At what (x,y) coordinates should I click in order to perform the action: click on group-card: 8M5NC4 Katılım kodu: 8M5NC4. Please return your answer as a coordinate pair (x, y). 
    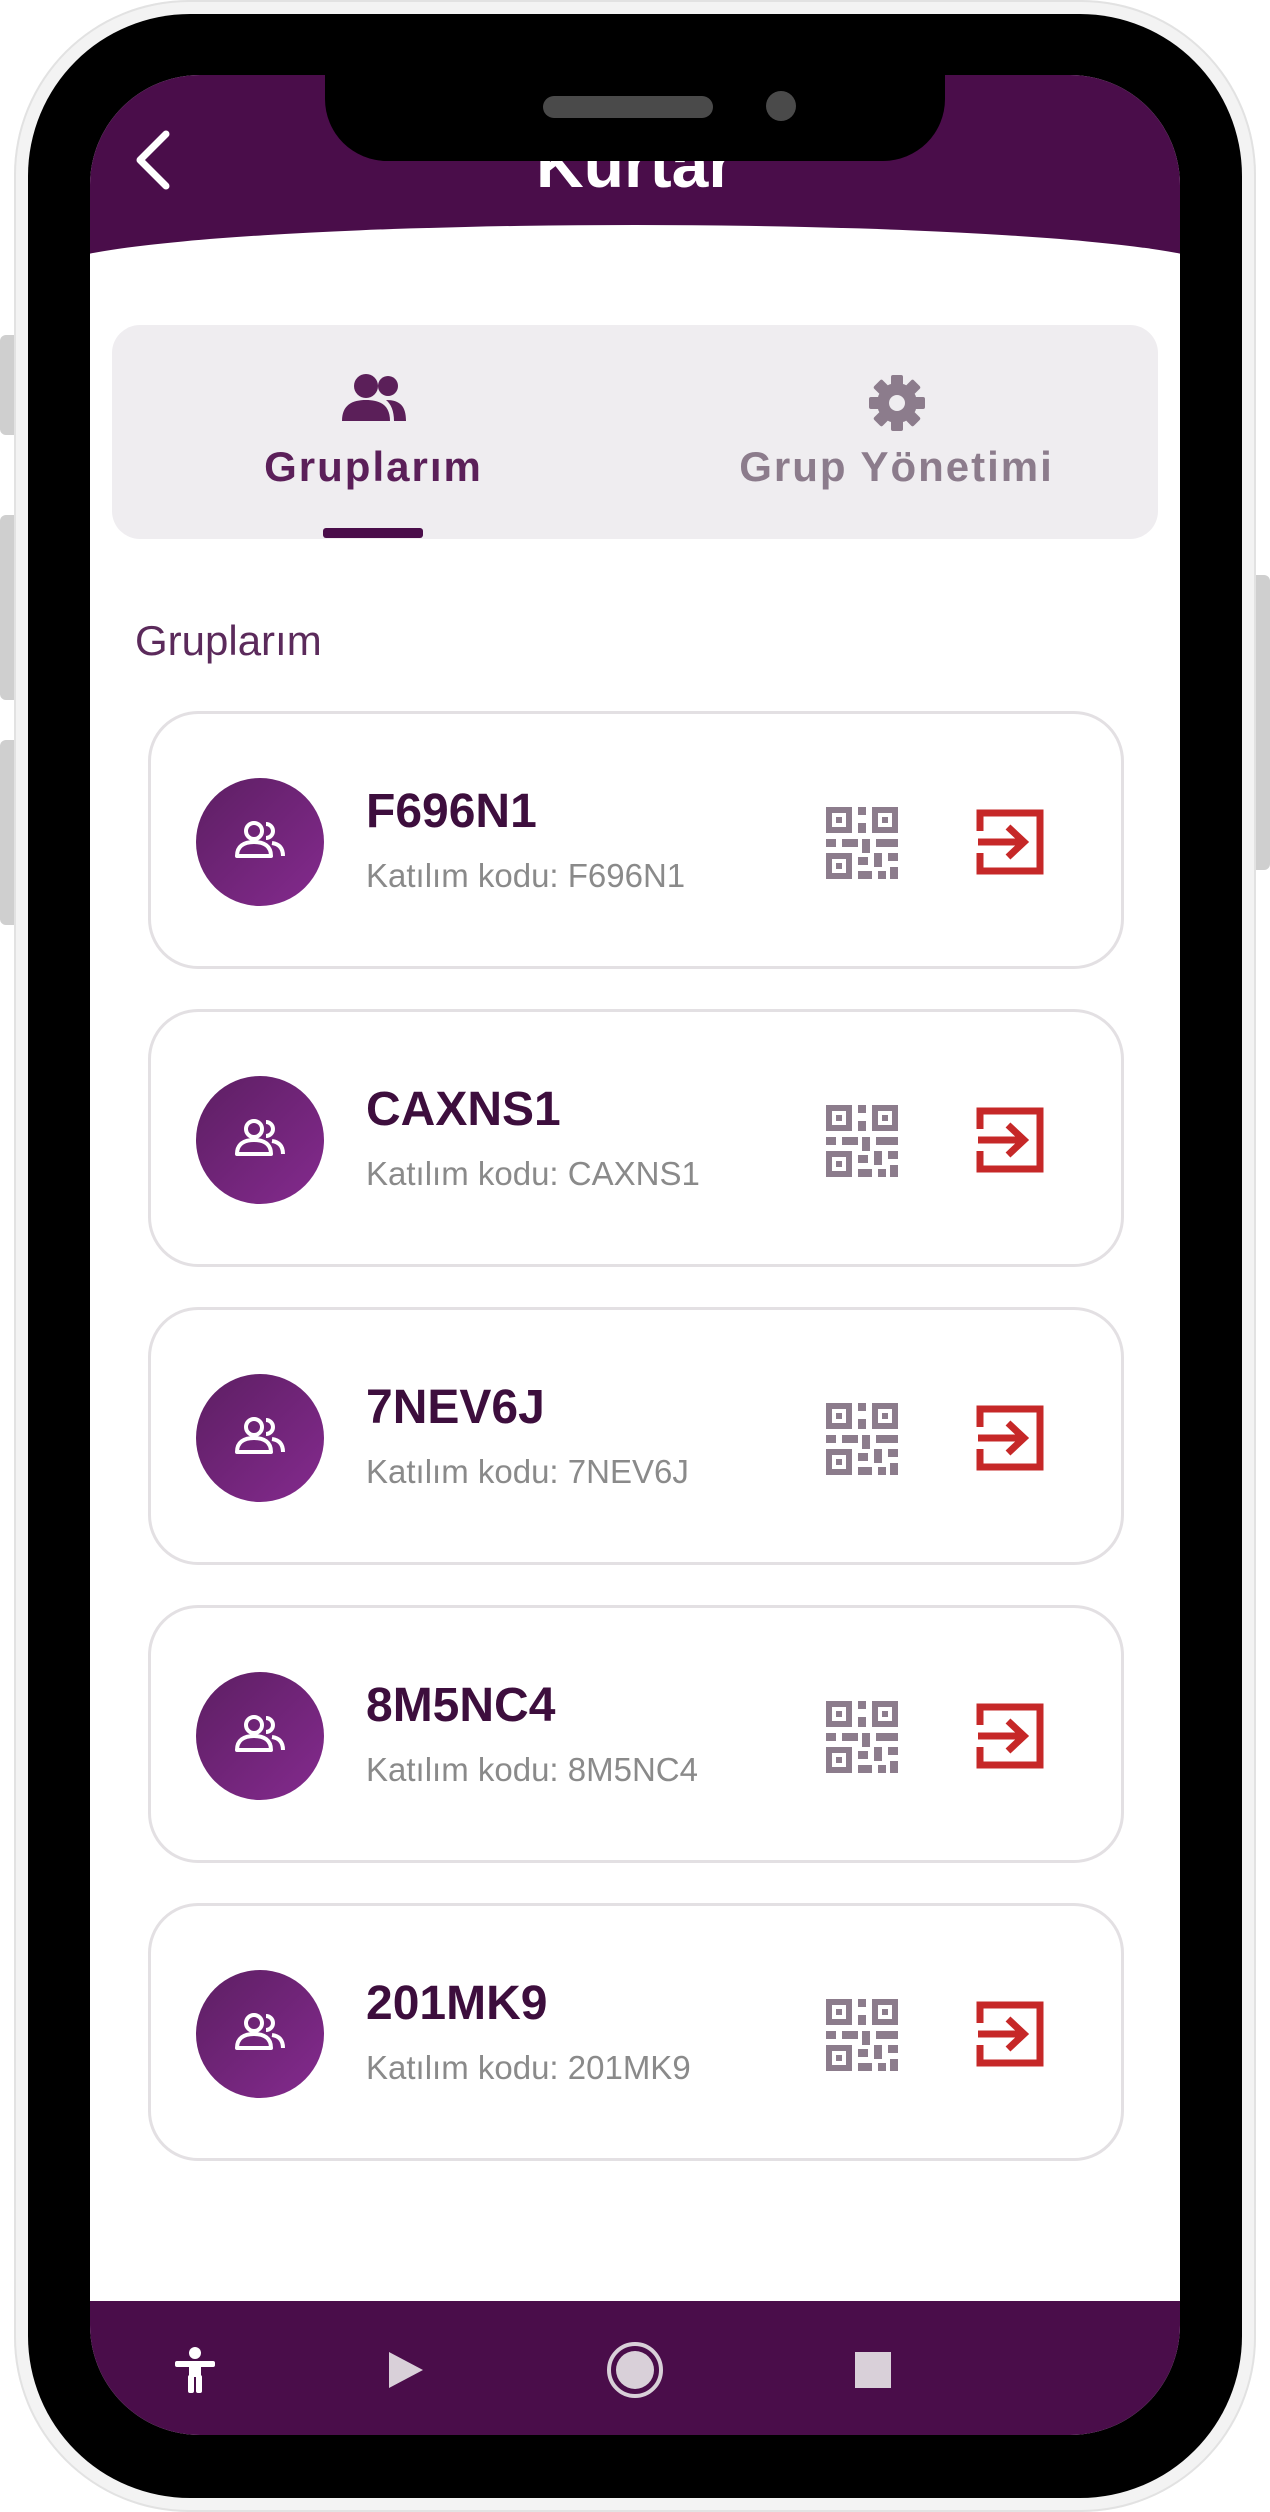
    Looking at the image, I should click on (636, 1734).